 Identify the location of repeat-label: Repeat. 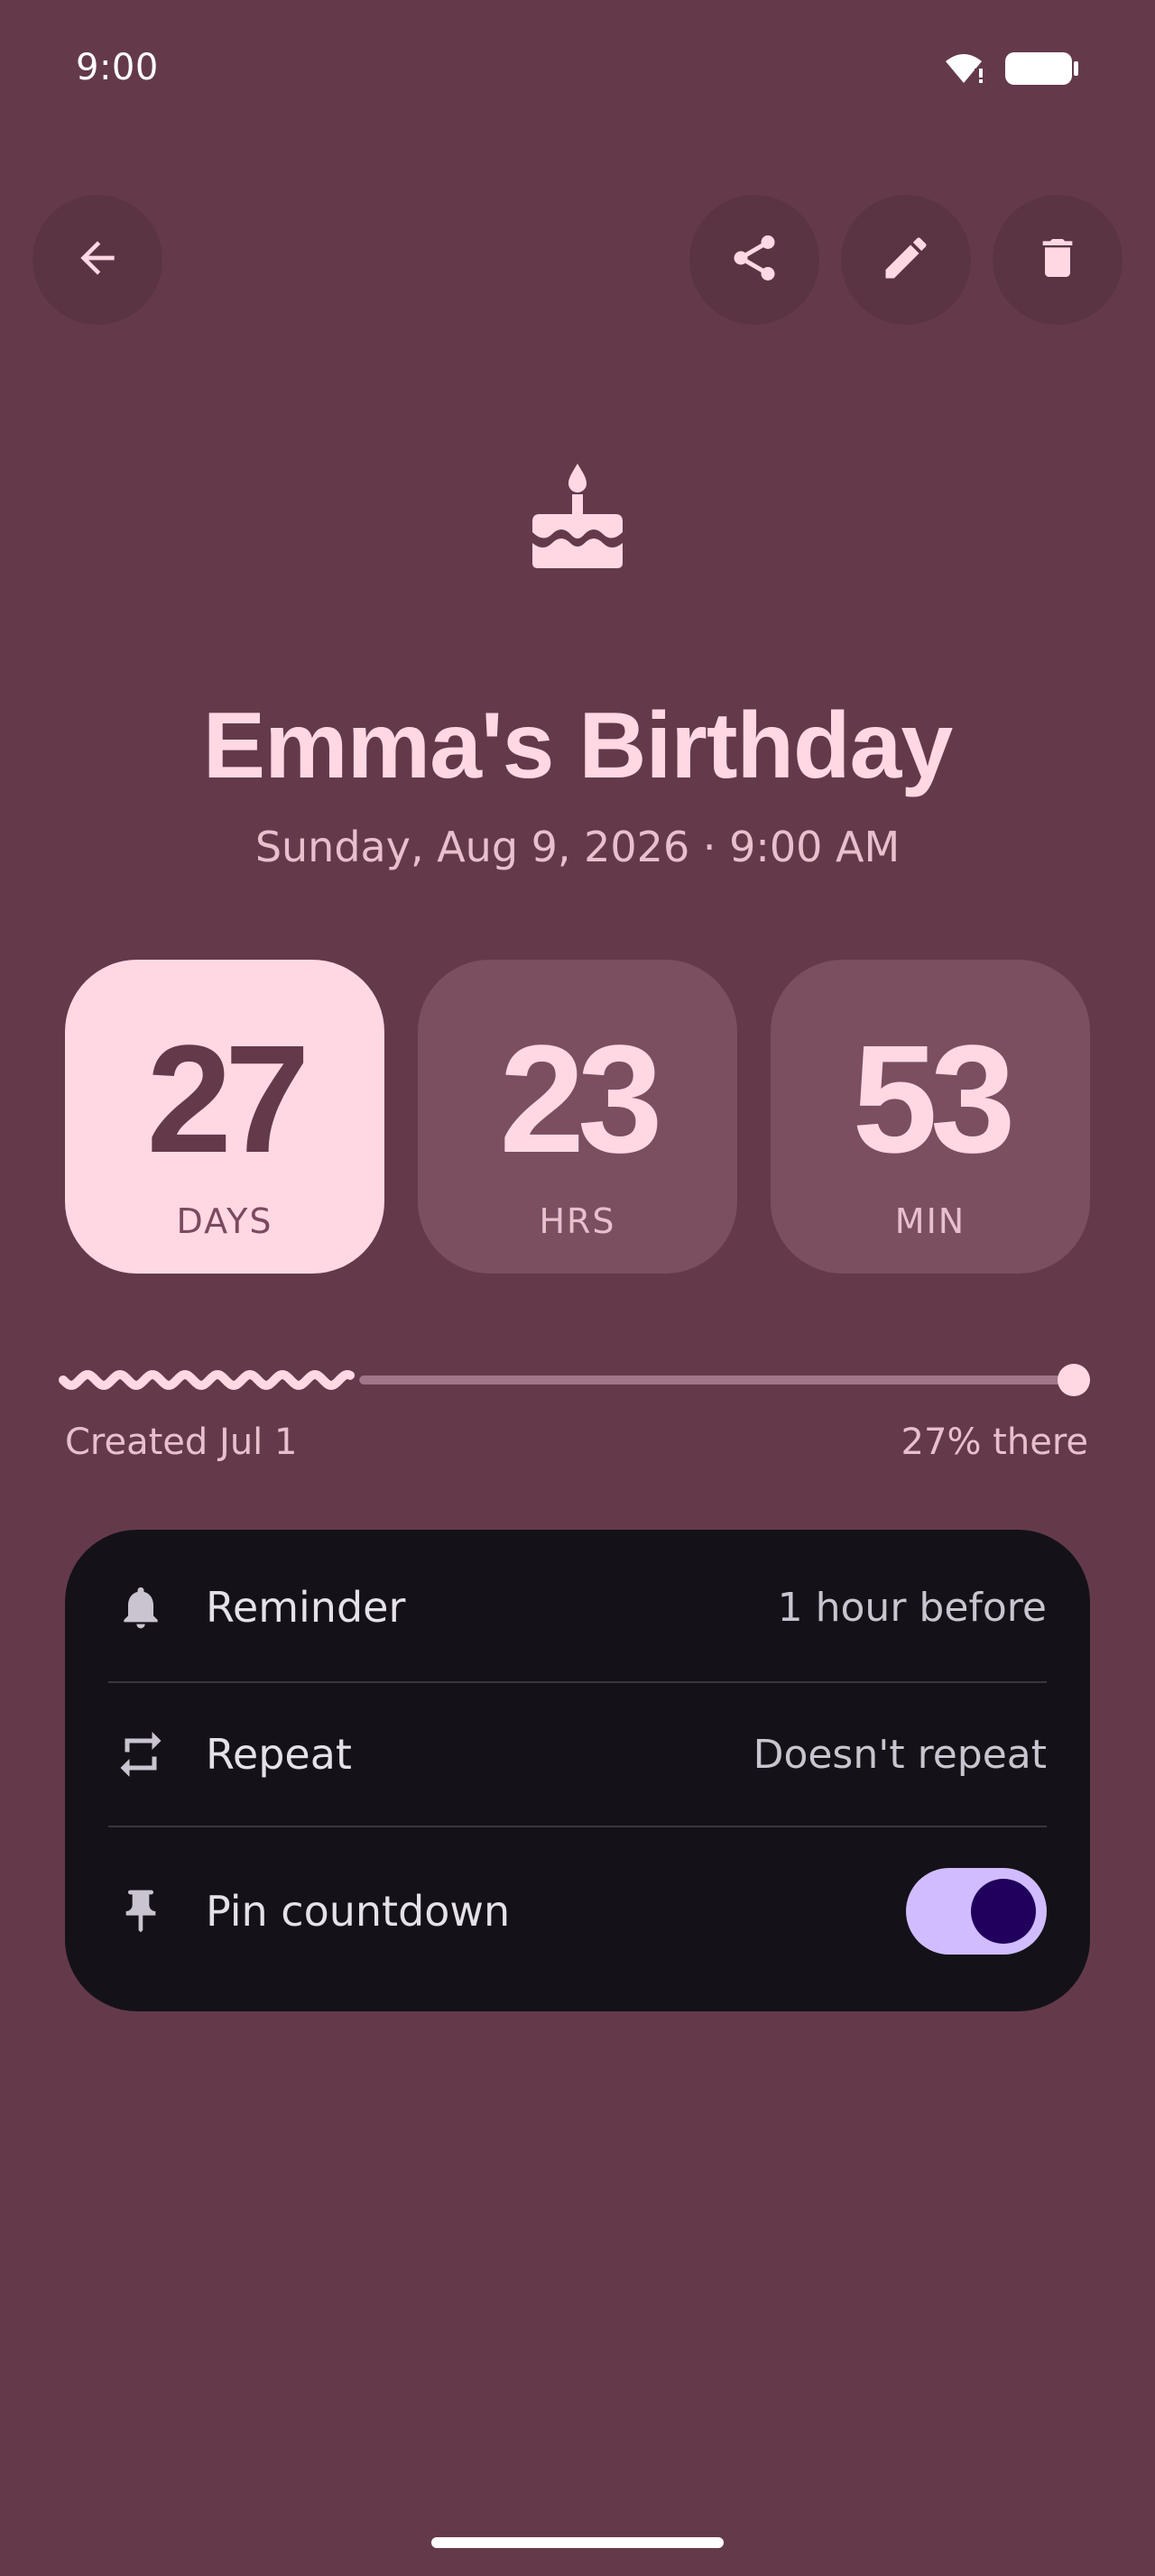
(279, 1754).